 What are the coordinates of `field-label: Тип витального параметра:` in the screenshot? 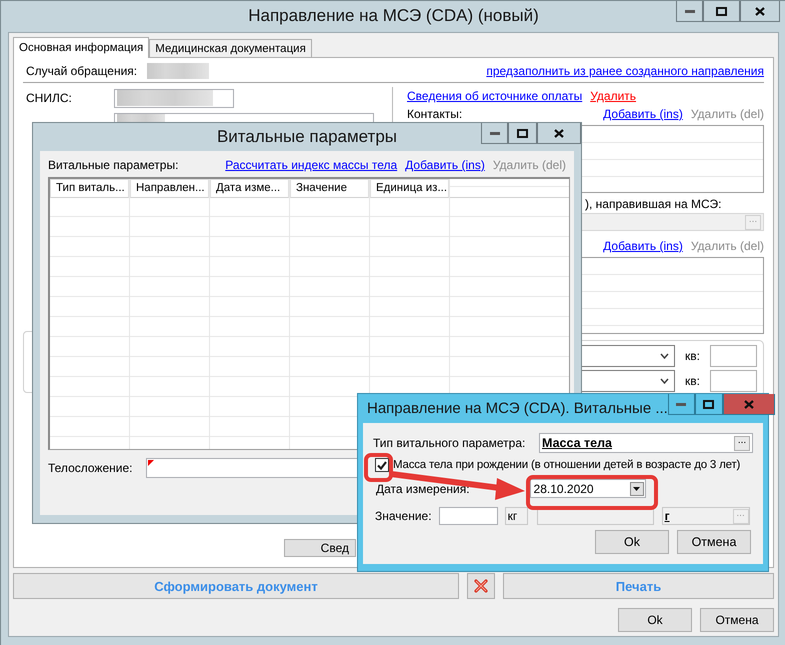 It's located at (449, 443).